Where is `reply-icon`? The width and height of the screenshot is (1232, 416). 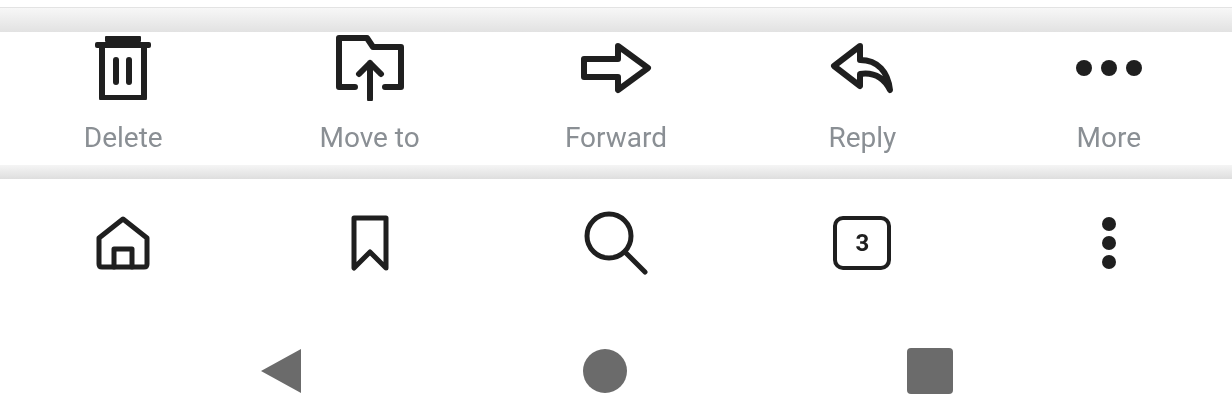 reply-icon is located at coordinates (862, 68).